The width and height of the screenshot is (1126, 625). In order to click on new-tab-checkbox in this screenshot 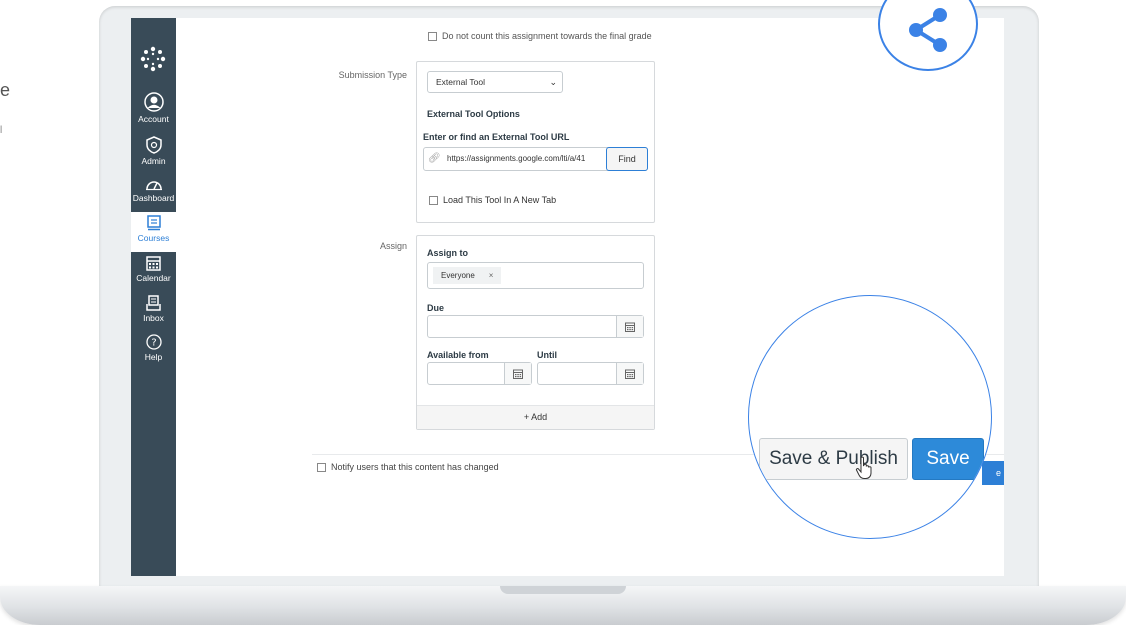, I will do `click(433, 201)`.